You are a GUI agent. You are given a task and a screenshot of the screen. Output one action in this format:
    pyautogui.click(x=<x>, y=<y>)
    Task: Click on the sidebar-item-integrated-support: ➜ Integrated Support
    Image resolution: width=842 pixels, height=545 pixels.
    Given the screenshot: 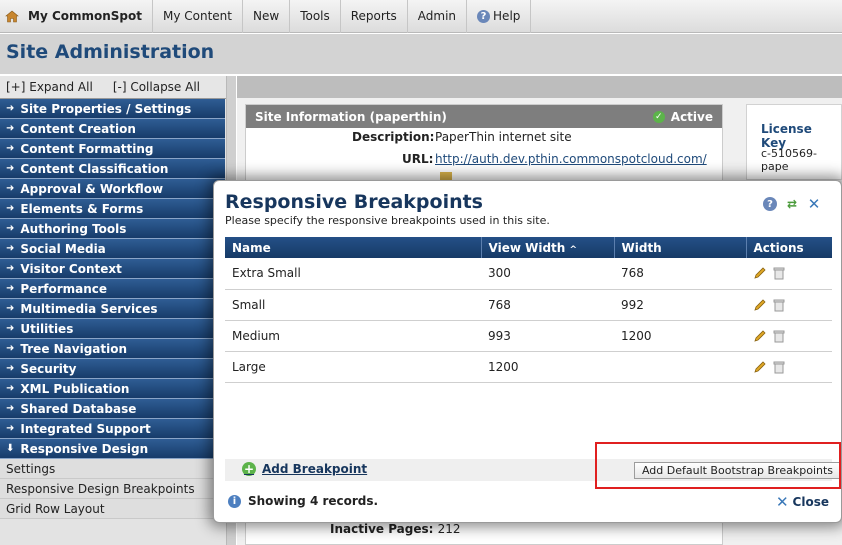 What is the action you would take?
    pyautogui.click(x=112, y=429)
    